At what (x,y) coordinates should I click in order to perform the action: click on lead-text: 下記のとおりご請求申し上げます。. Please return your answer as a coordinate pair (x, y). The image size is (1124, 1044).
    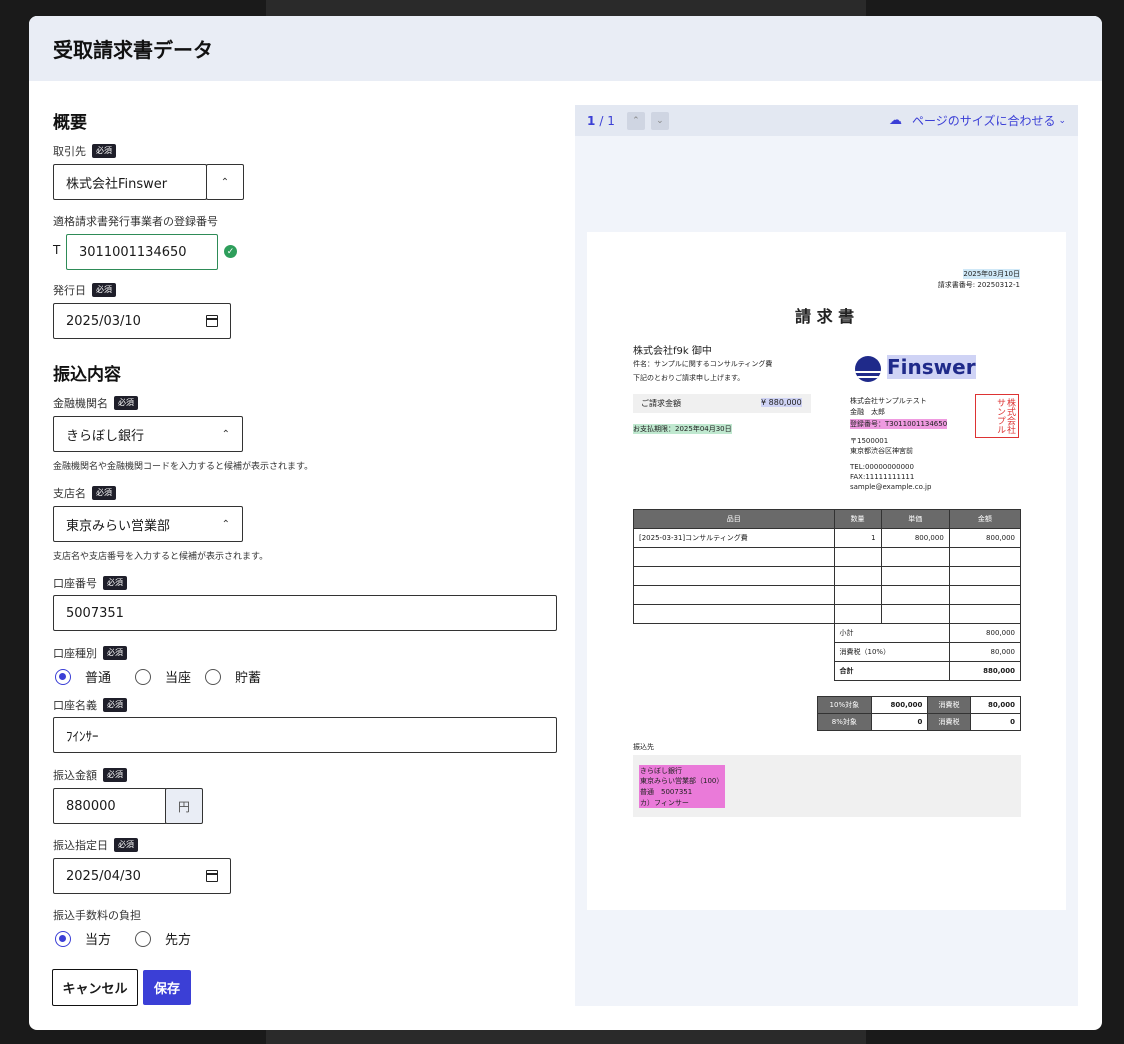
    Looking at the image, I should click on (689, 378).